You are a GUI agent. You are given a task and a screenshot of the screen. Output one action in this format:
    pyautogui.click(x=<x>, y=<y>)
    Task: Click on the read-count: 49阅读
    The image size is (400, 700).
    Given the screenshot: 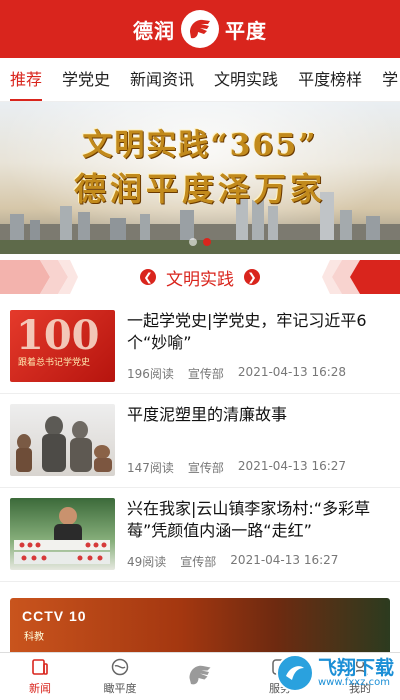 What is the action you would take?
    pyautogui.click(x=147, y=562)
    